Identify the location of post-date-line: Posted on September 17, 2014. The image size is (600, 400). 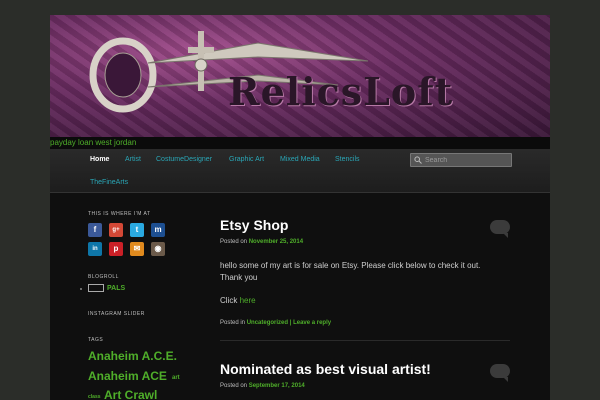
(262, 386).